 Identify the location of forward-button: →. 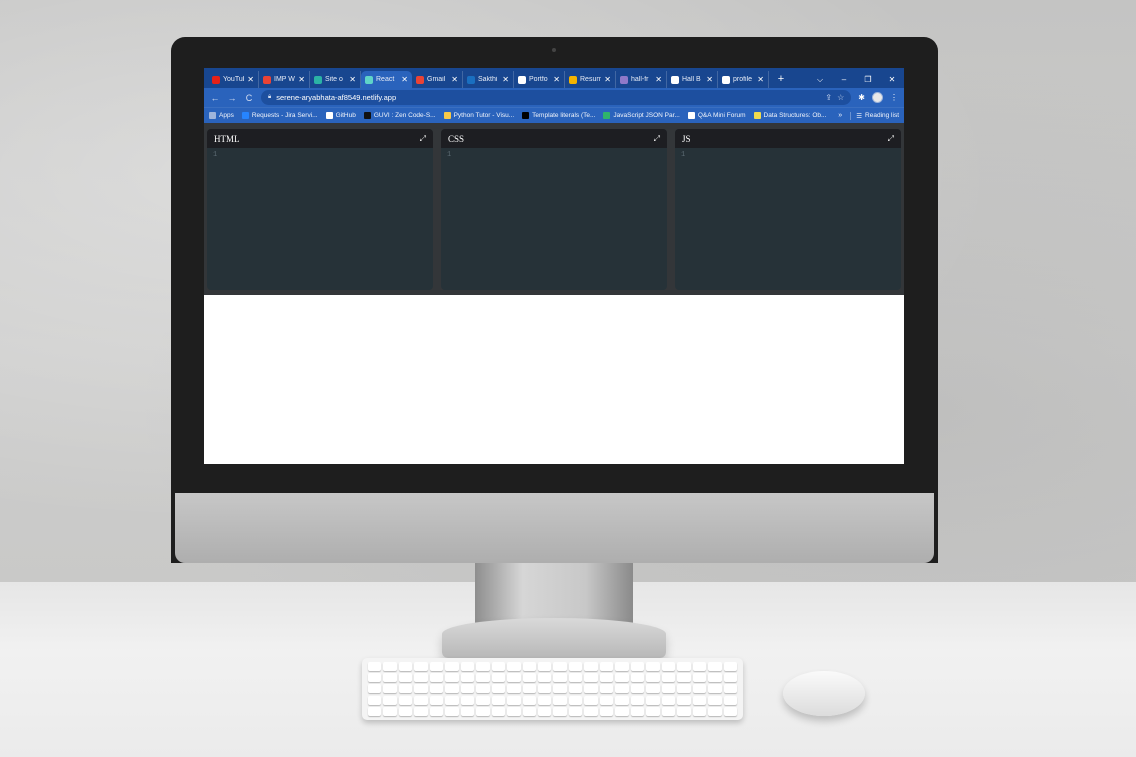
(232, 98).